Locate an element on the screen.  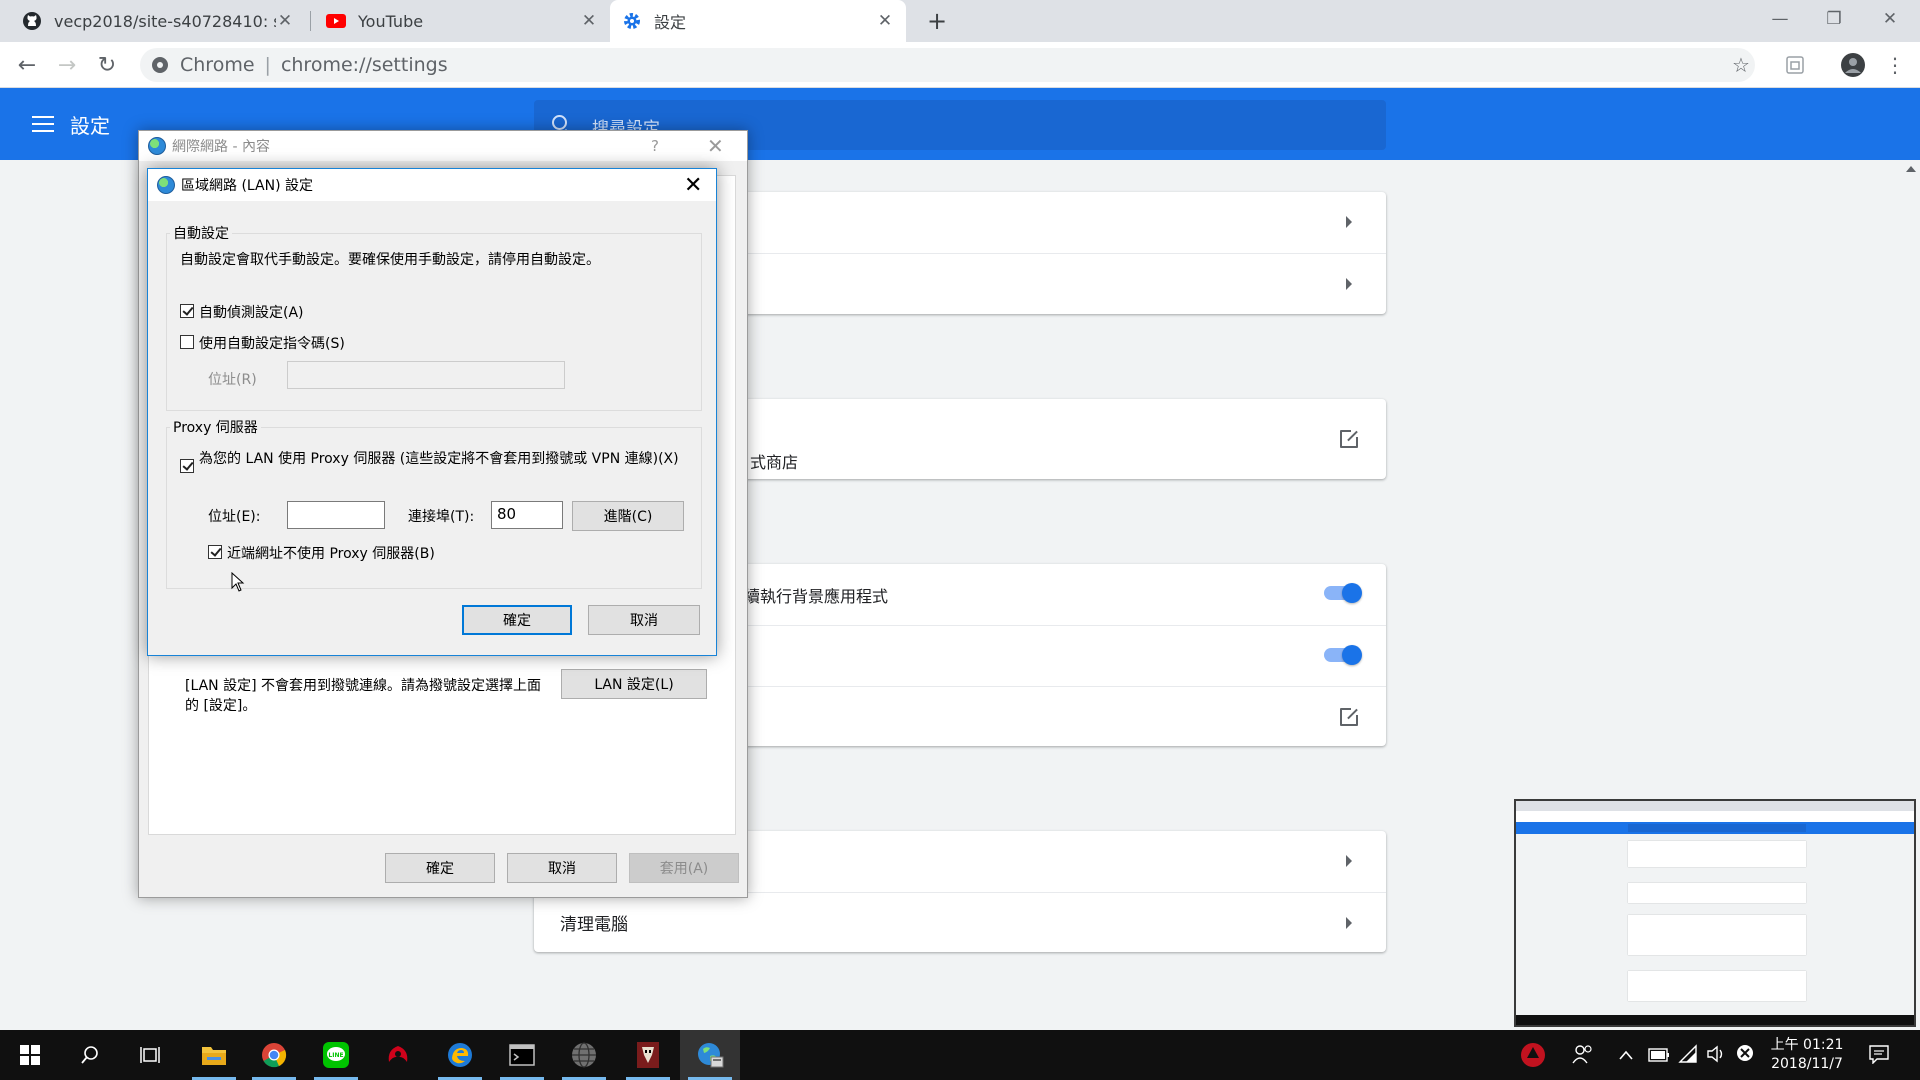
globe-dark-icon is located at coordinates (584, 1055).